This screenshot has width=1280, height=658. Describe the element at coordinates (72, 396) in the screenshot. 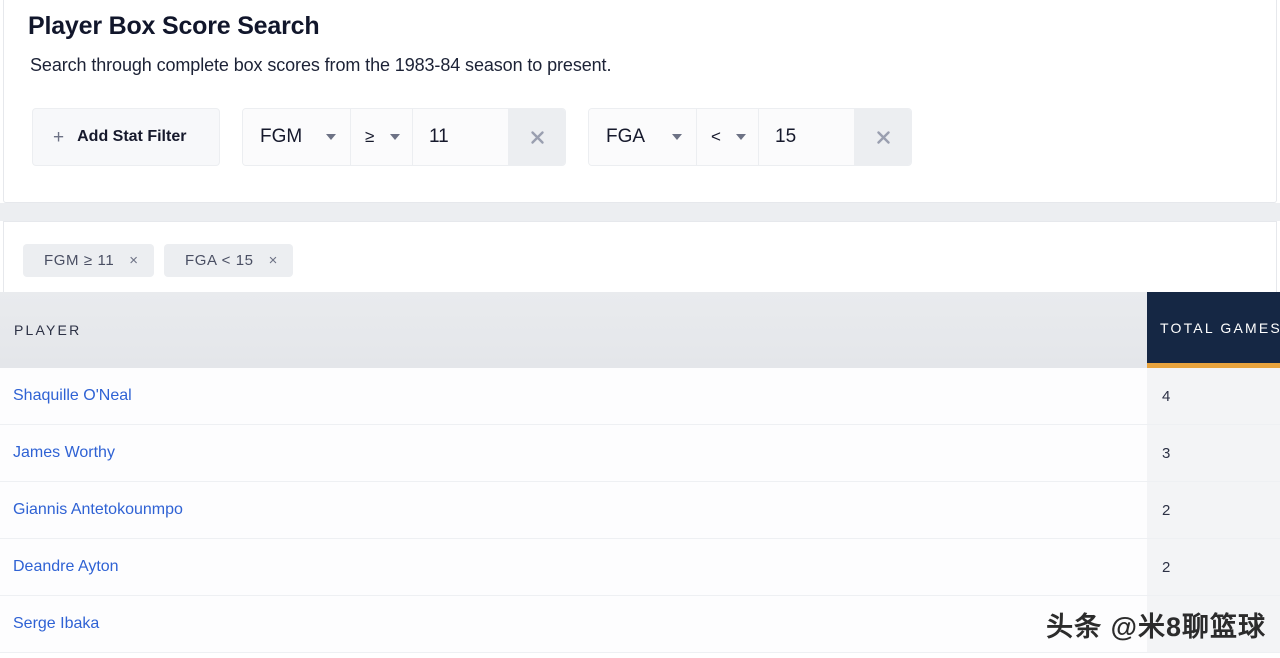

I see `player-link: Shaquille O'Neal` at that location.